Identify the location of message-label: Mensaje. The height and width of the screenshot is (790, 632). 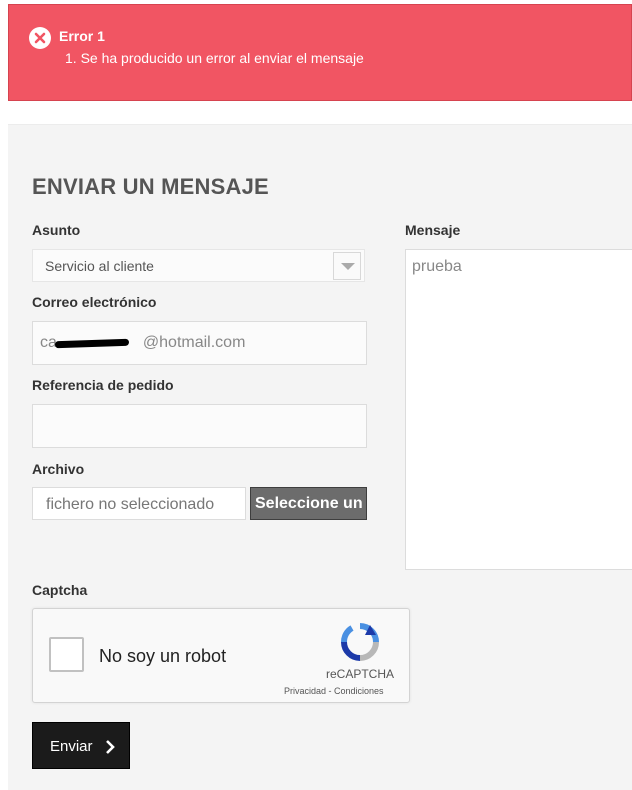
(433, 230).